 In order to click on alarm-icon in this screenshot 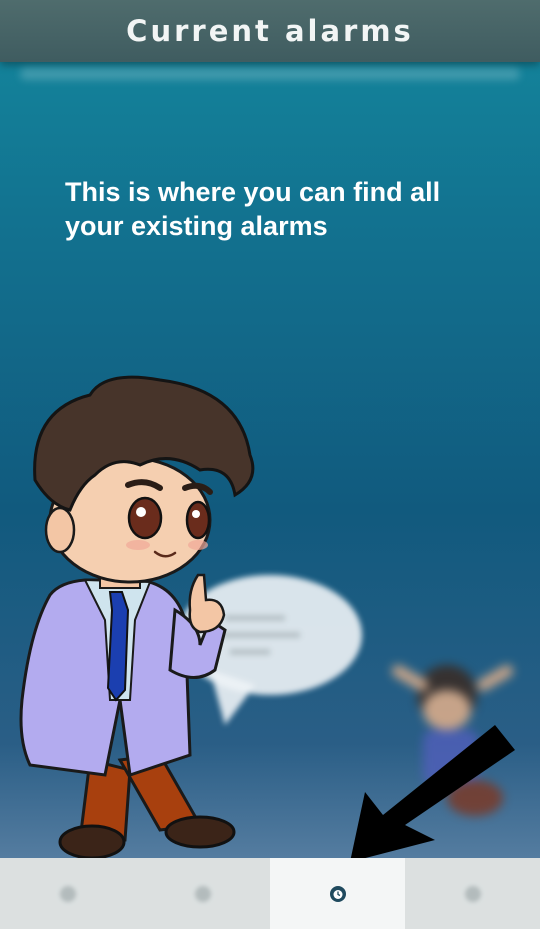, I will do `click(67, 893)`.